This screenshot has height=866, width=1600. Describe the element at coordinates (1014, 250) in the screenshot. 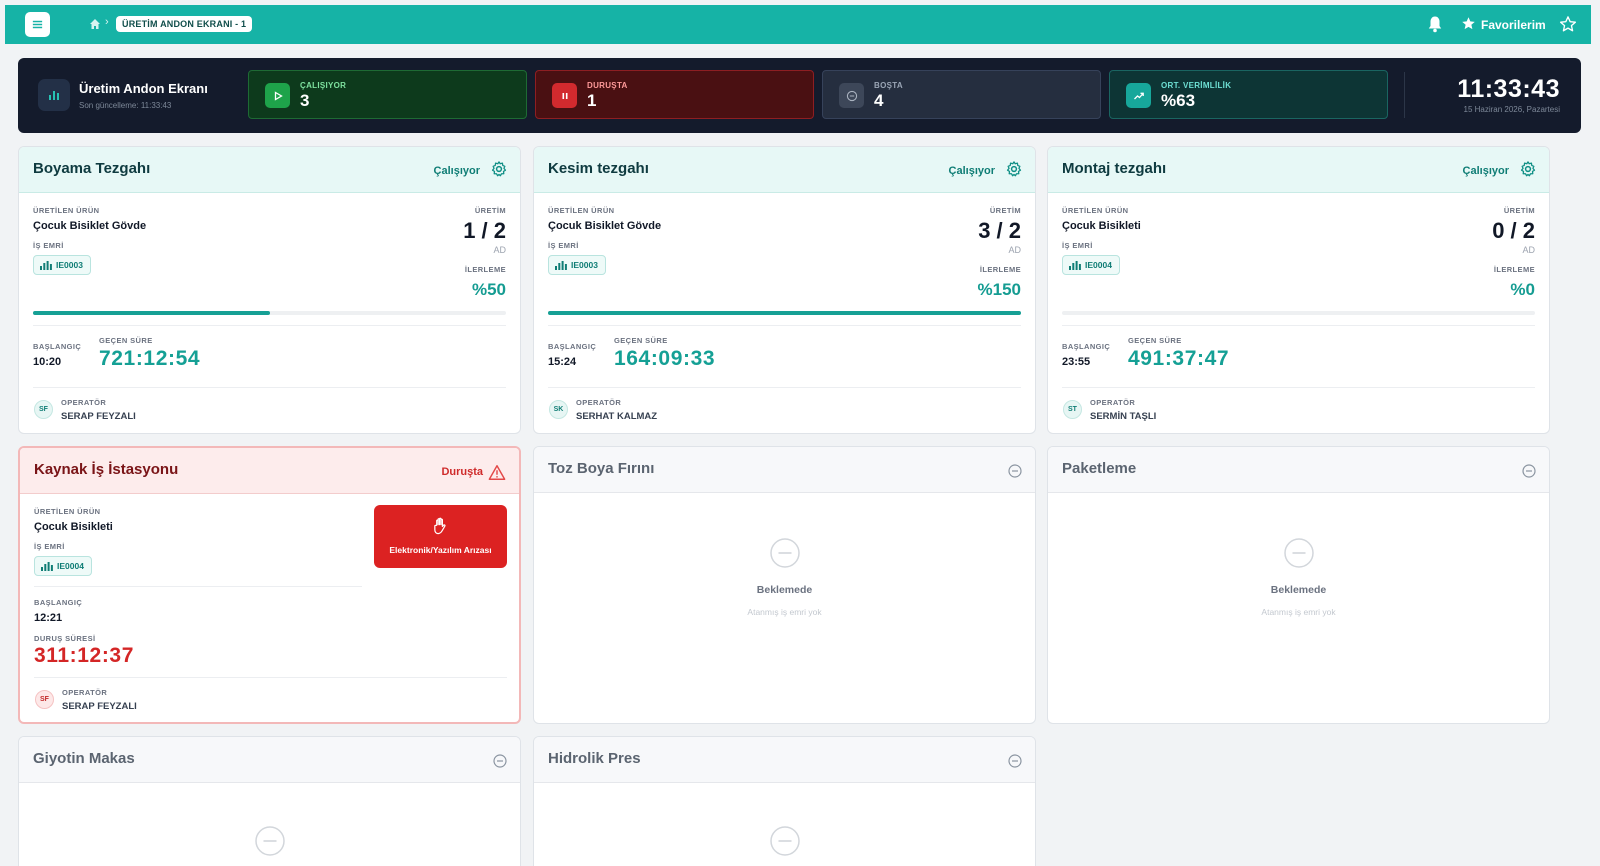

I see `unit-label: AD` at that location.